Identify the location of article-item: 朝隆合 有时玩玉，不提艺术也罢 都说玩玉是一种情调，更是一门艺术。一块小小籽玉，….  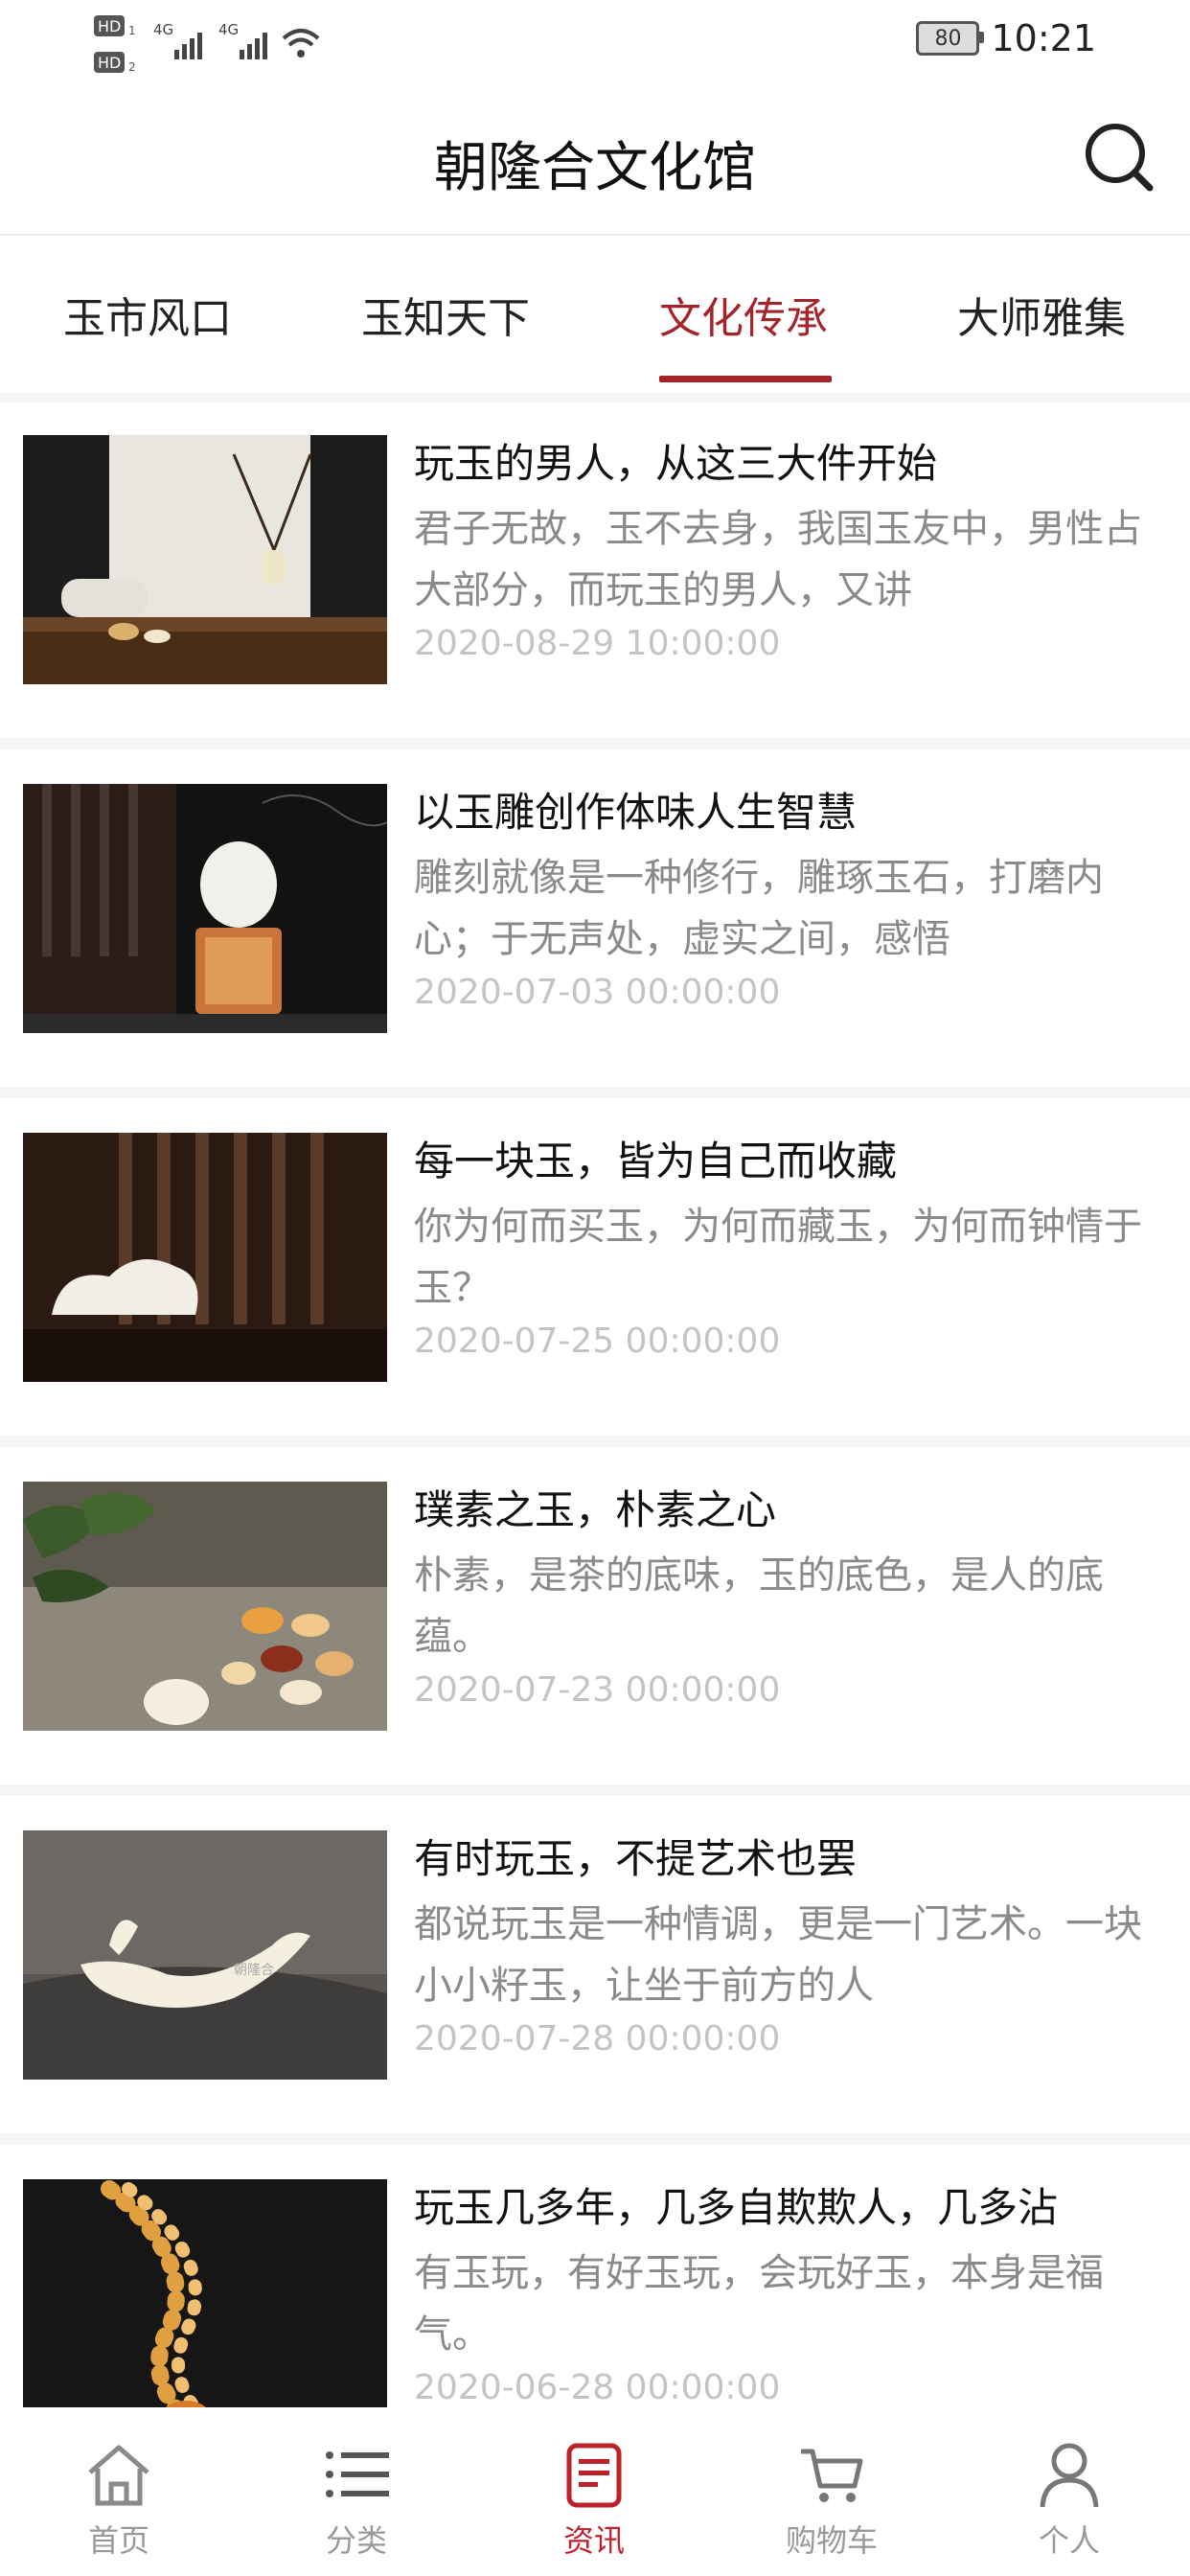
(595, 1970).